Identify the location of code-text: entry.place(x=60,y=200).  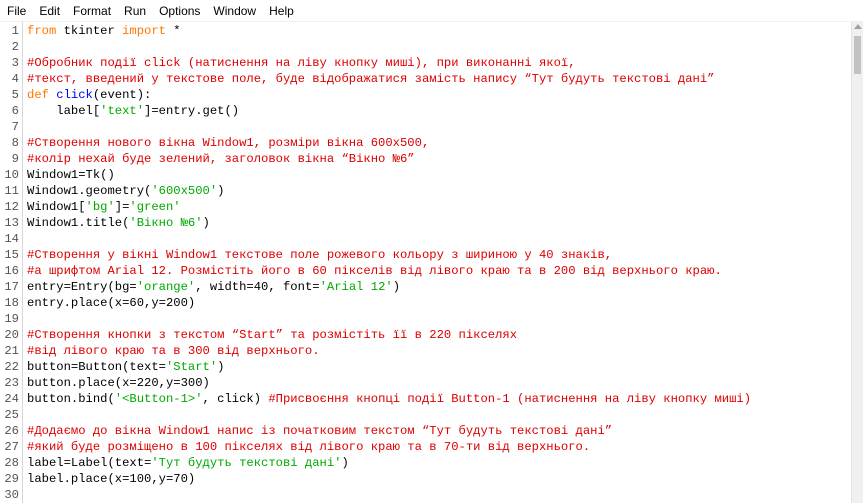
(111, 303).